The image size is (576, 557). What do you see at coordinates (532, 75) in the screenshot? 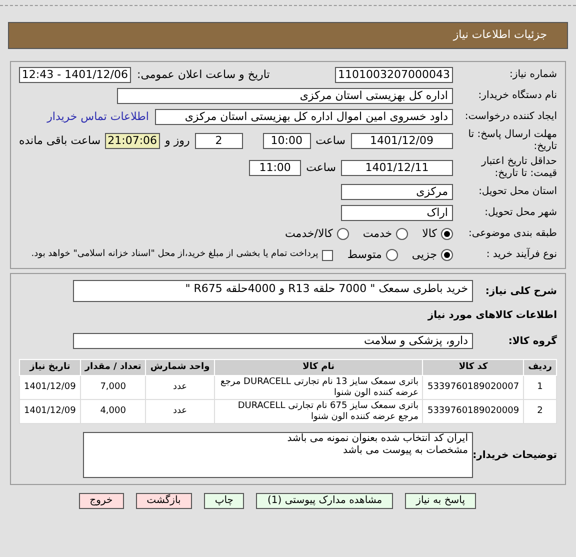
I see `field-label: شماره نیاز:` at bounding box center [532, 75].